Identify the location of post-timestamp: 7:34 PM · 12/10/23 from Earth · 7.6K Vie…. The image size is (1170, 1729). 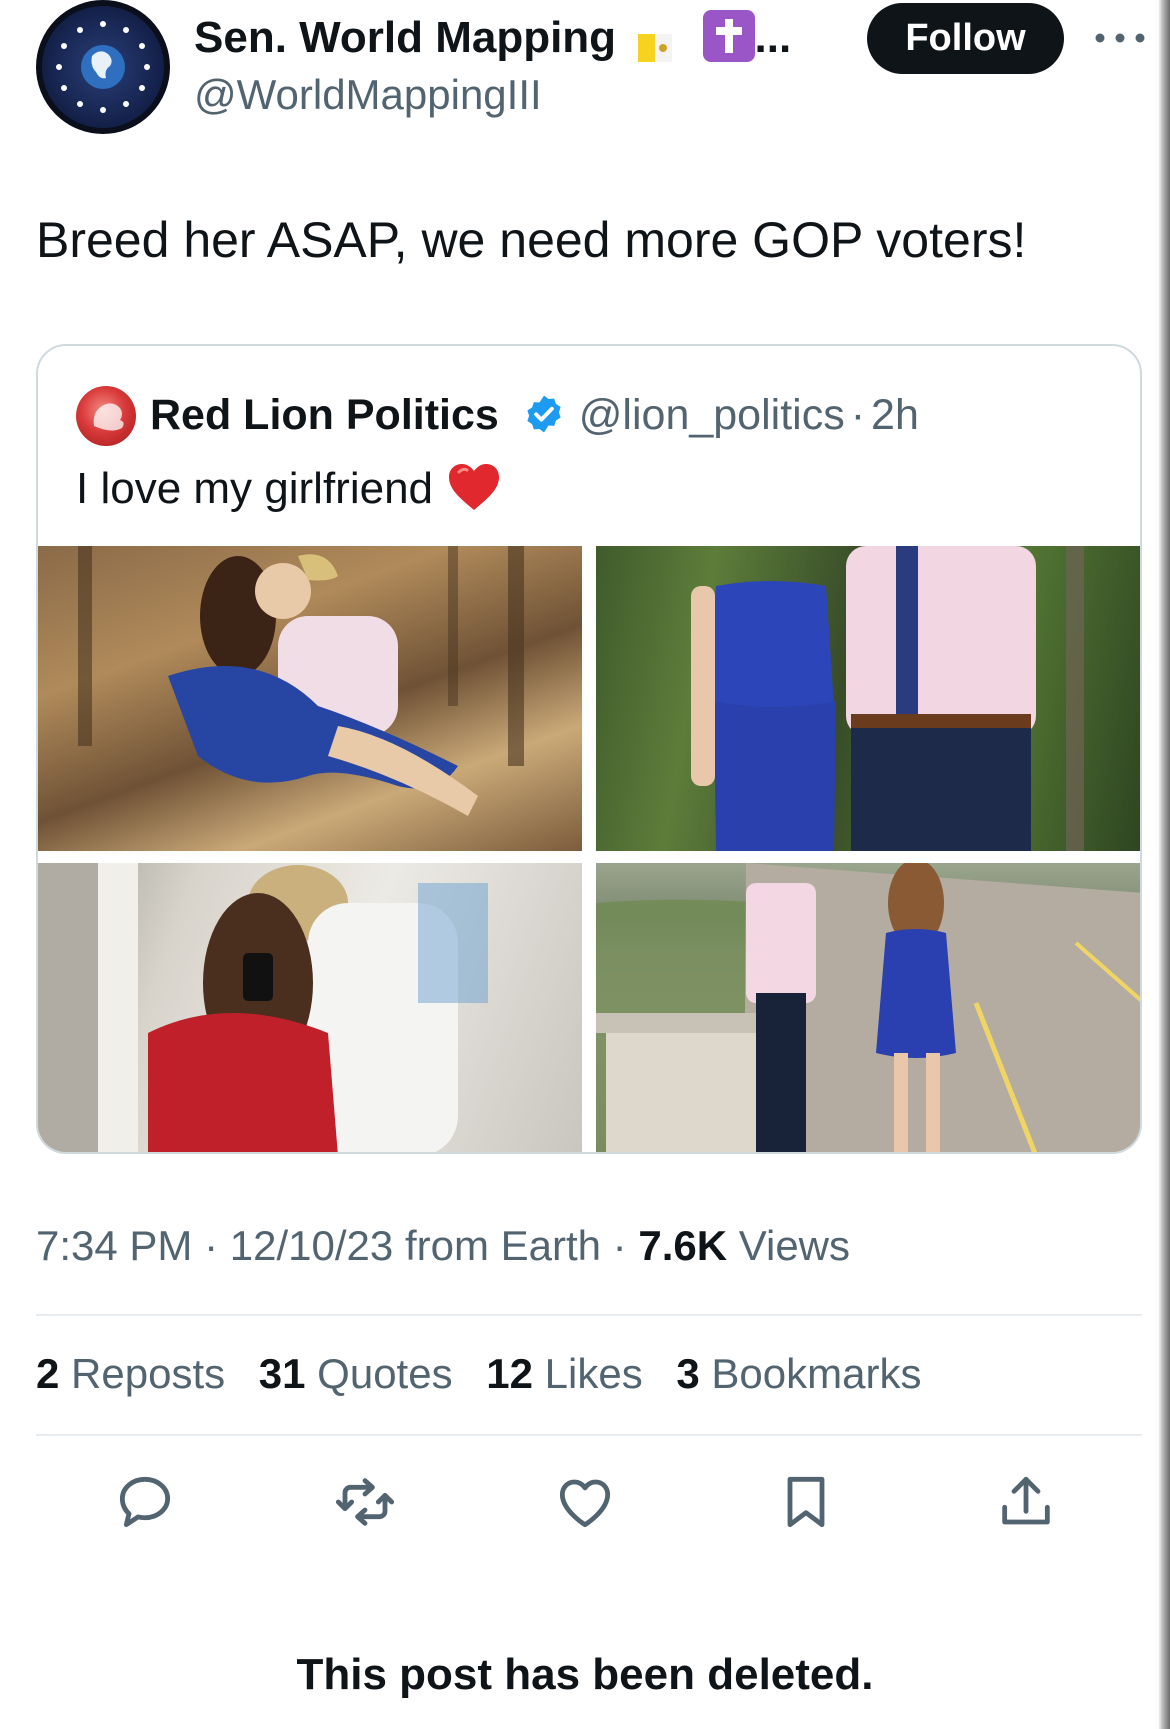
(443, 1246).